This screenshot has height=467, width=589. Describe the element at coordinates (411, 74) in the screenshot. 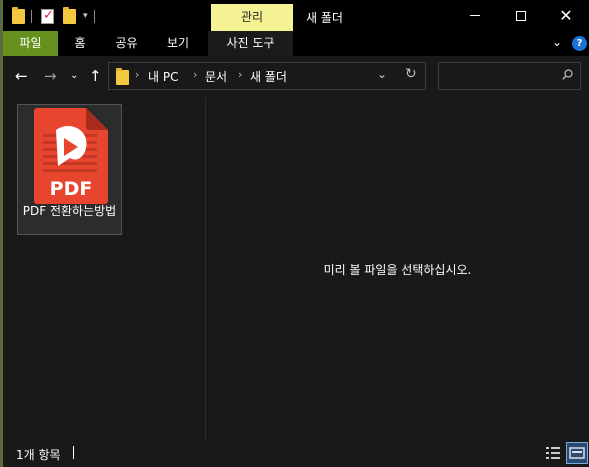

I see `refresh-icon: ↻` at that location.